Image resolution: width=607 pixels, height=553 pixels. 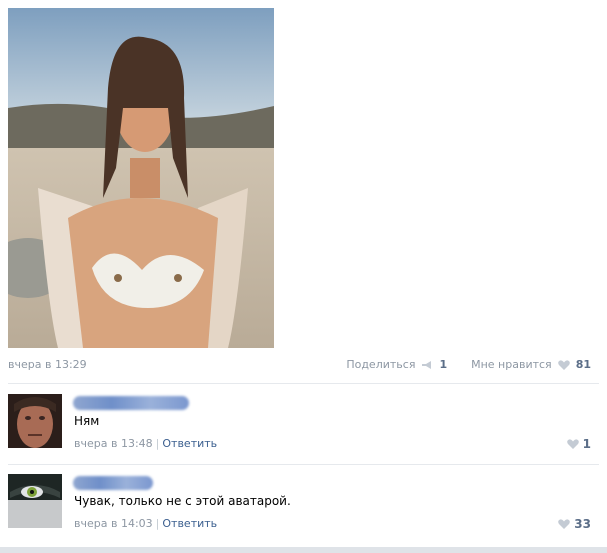 What do you see at coordinates (511, 364) in the screenshot?
I see `like-button: Мне нравится` at bounding box center [511, 364].